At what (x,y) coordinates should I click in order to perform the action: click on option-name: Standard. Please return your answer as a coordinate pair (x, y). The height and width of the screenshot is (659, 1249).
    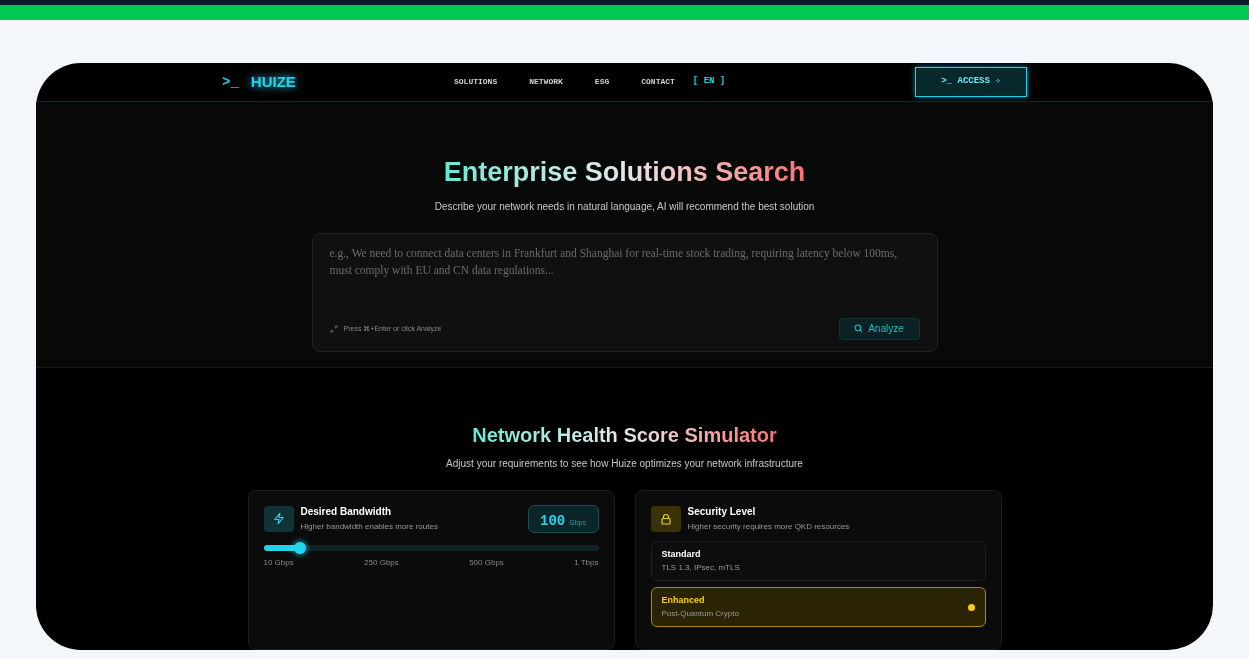
    Looking at the image, I should click on (681, 554).